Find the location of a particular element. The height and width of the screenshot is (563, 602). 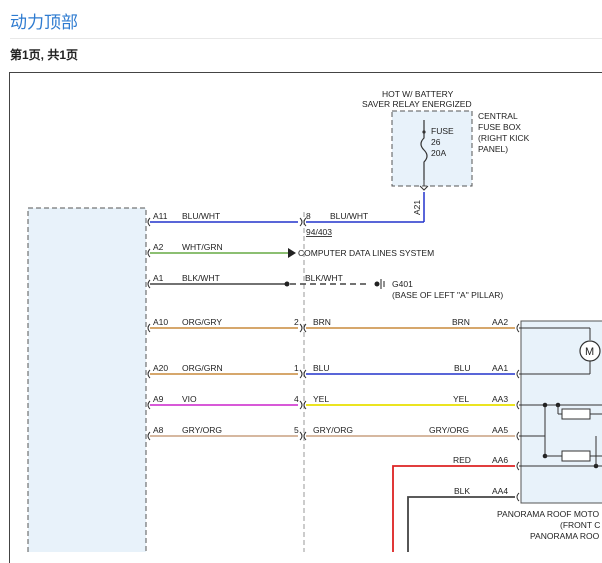

pin-a10: A10 is located at coordinates (160, 322).